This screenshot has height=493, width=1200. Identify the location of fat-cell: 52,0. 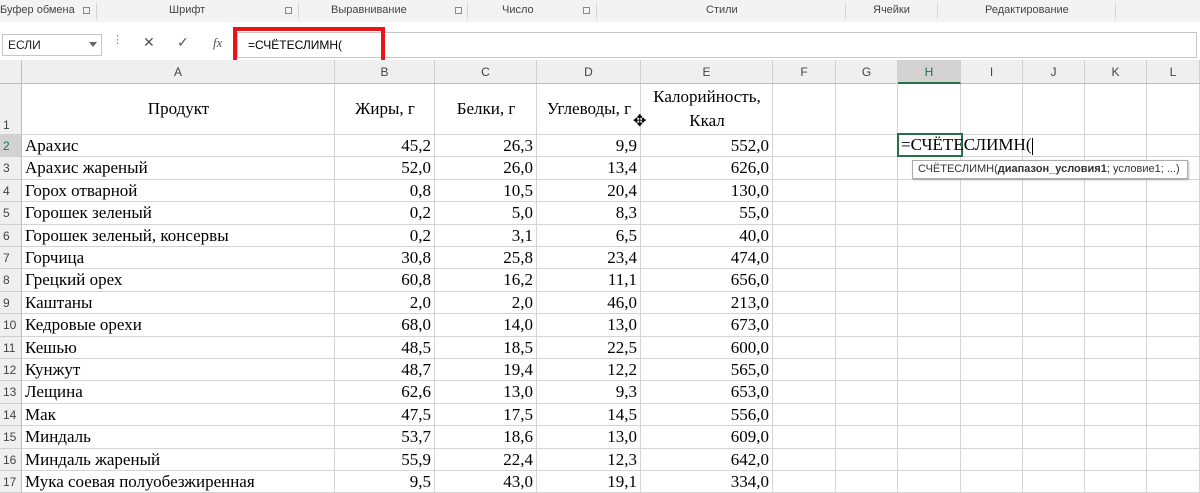
(385, 168).